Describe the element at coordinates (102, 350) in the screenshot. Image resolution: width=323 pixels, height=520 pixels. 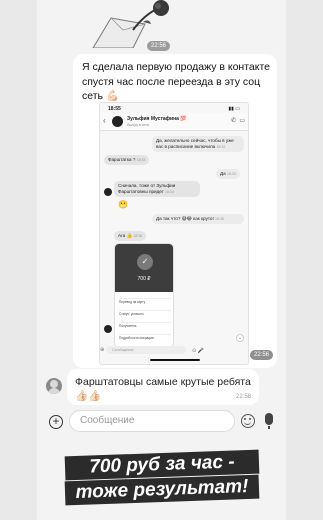
I see `attach-icon: ⊕` at that location.